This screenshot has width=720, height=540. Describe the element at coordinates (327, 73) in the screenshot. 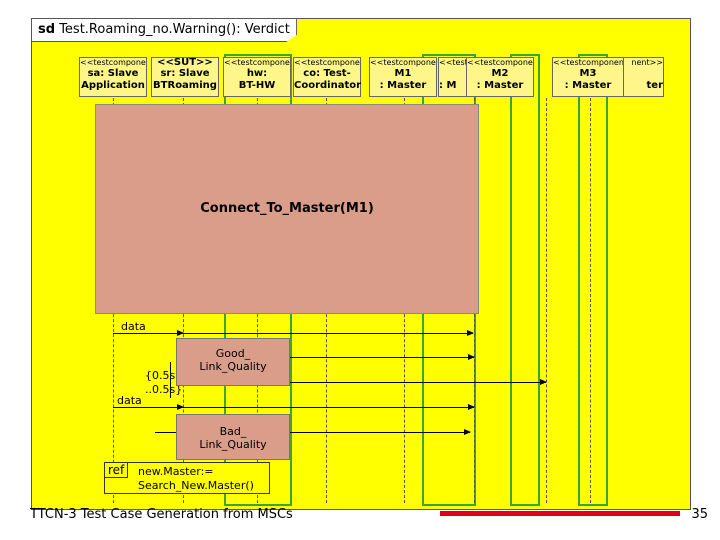

I see `lifeline-name: co: Test-` at that location.